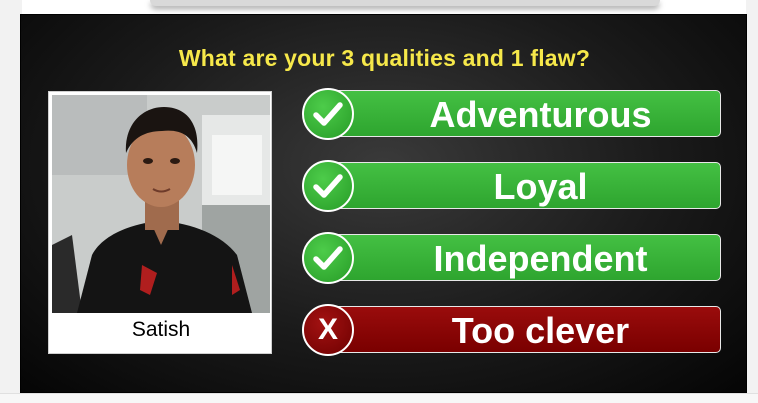  I want to click on x-icon: X, so click(328, 330).